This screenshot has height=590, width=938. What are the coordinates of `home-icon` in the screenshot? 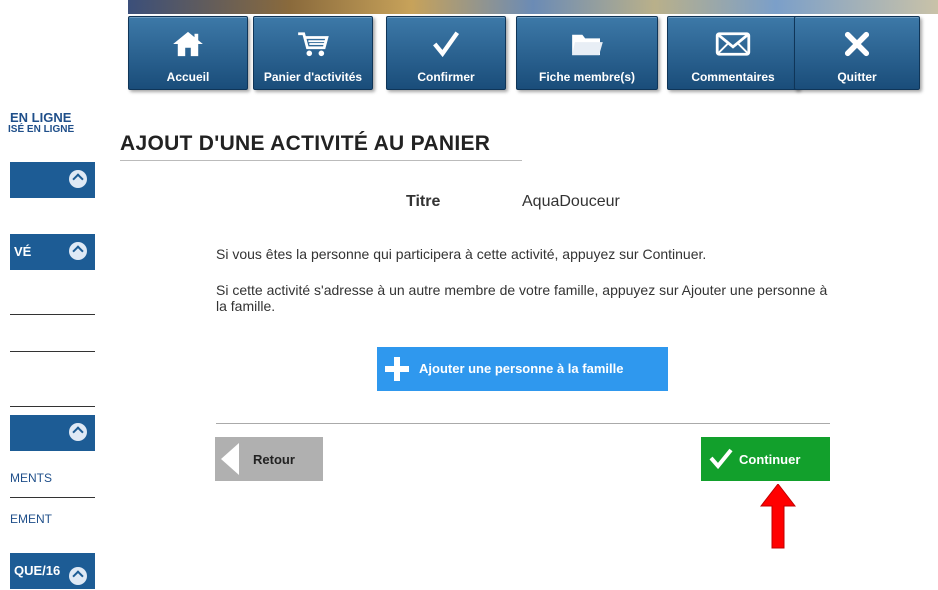 It's located at (188, 44).